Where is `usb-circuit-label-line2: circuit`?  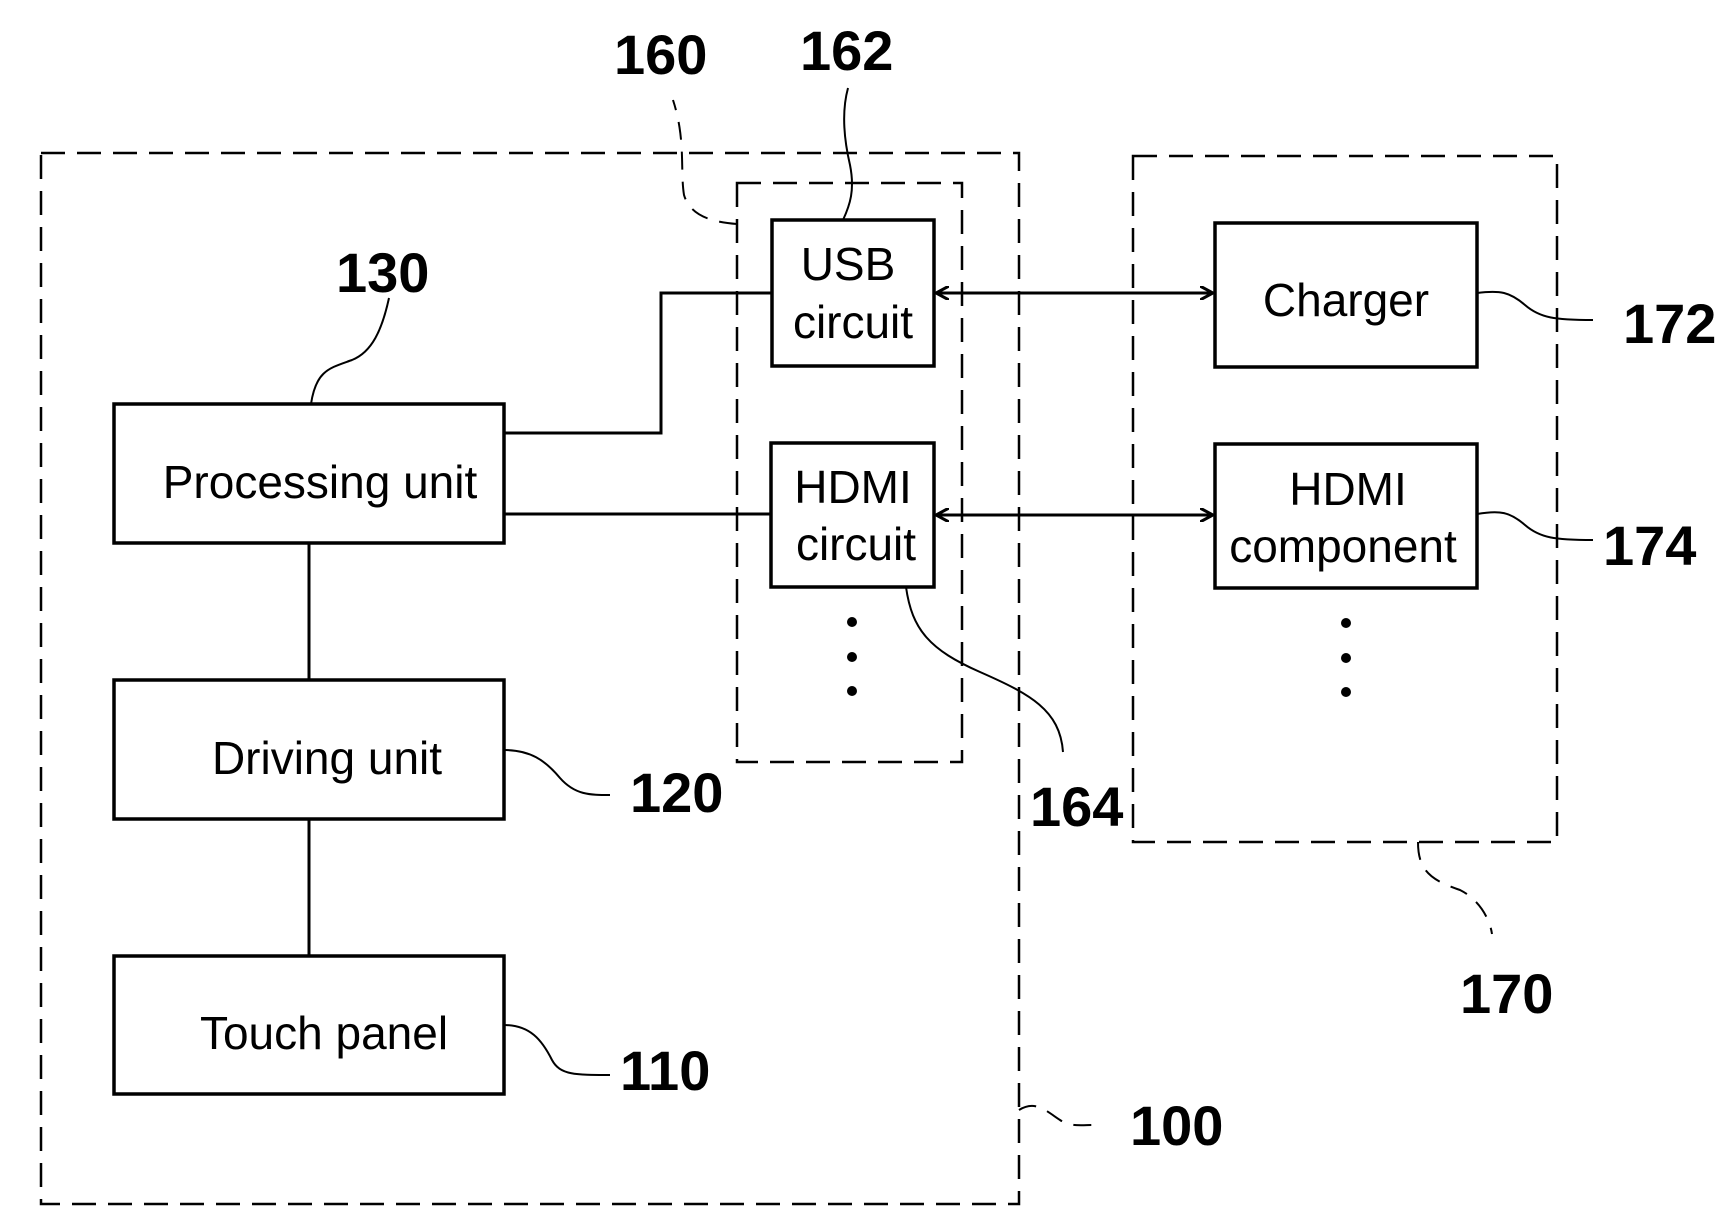
usb-circuit-label-line2: circuit is located at coordinates (853, 322).